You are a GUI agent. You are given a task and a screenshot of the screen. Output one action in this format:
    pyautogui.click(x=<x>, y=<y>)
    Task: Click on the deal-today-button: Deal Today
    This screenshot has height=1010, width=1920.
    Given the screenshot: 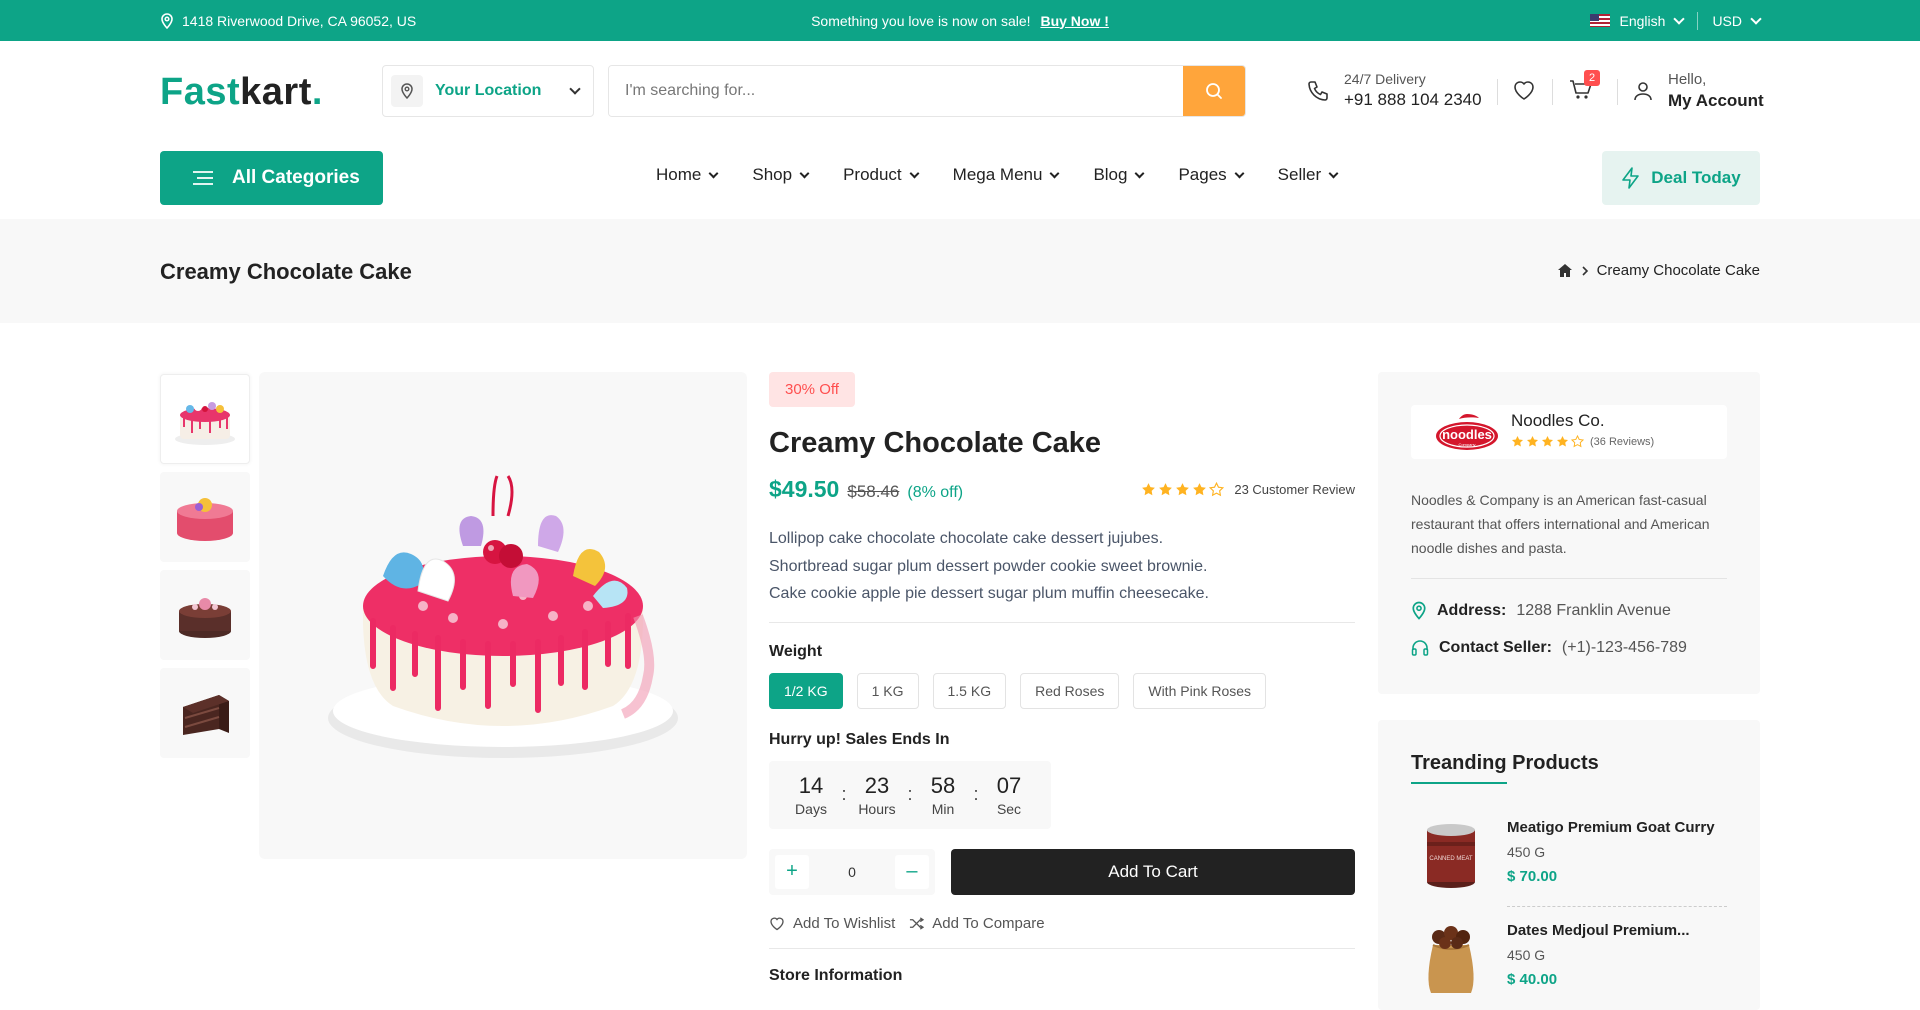 What is the action you would take?
    pyautogui.click(x=1681, y=178)
    